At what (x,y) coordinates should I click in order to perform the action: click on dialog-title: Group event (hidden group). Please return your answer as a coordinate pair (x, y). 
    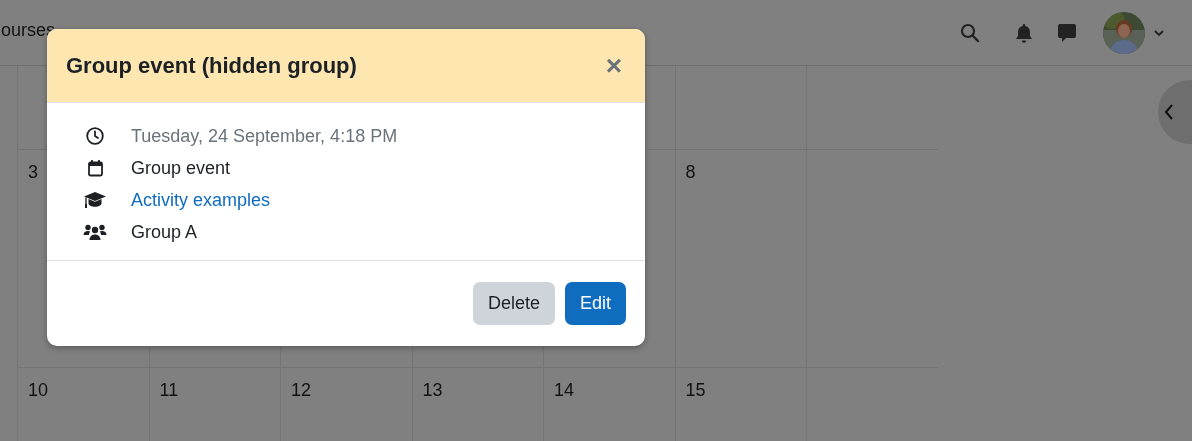
    Looking at the image, I should click on (211, 65).